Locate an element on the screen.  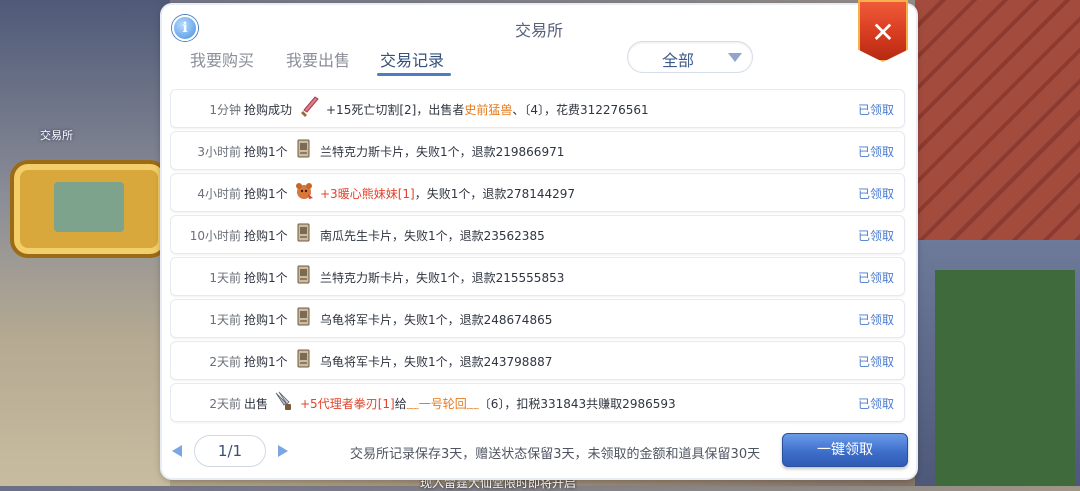
claim-all-button: 一键领取 is located at coordinates (845, 450).